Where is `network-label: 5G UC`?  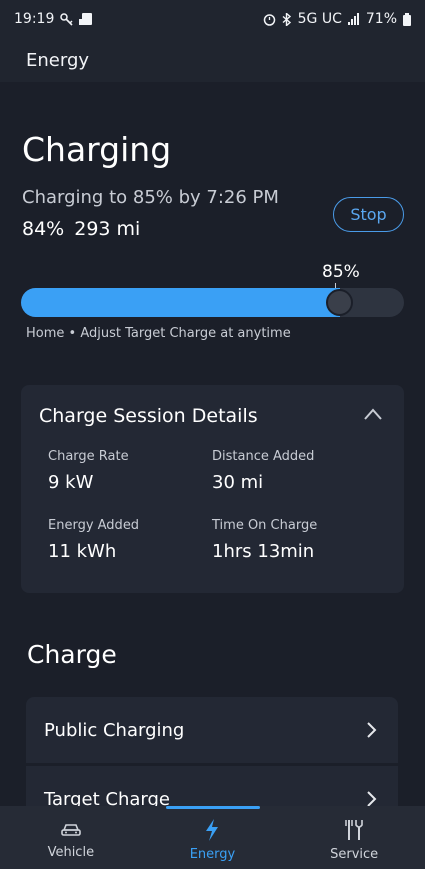
network-label: 5G UC is located at coordinates (319, 19).